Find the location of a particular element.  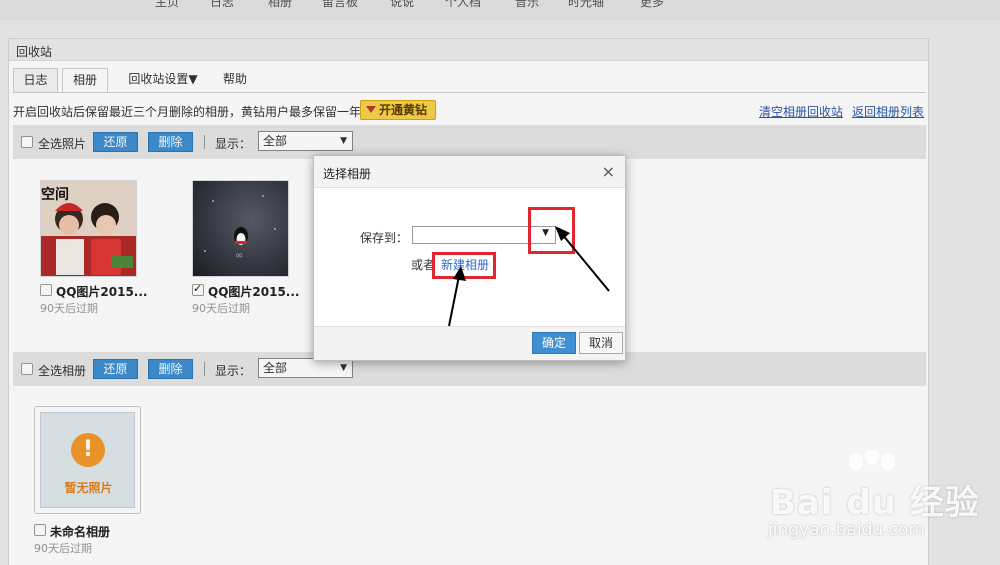

annotation-box-dropdown is located at coordinates (551, 230).